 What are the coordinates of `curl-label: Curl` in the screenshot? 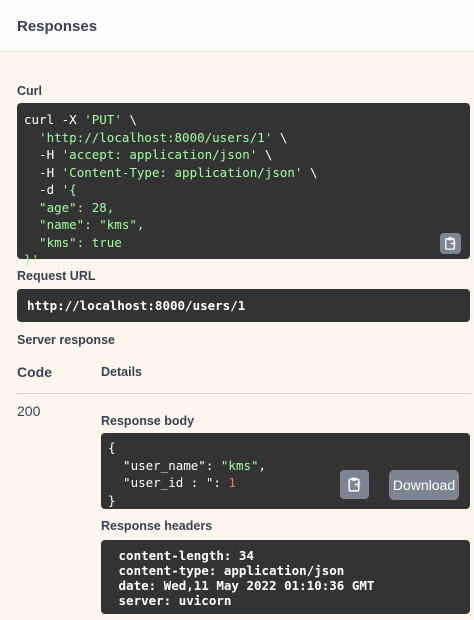 It's located at (29, 91).